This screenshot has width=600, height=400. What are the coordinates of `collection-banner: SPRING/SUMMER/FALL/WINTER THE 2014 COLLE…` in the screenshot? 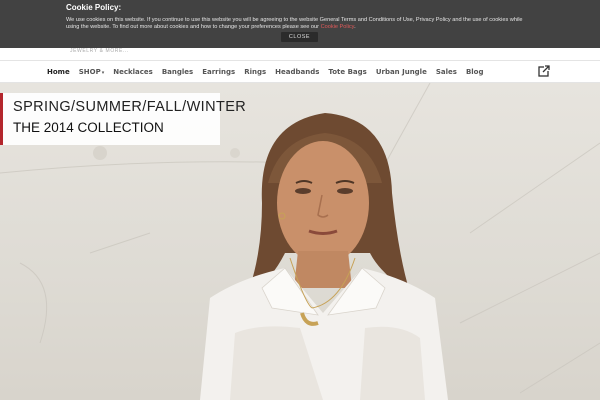 It's located at (123, 119).